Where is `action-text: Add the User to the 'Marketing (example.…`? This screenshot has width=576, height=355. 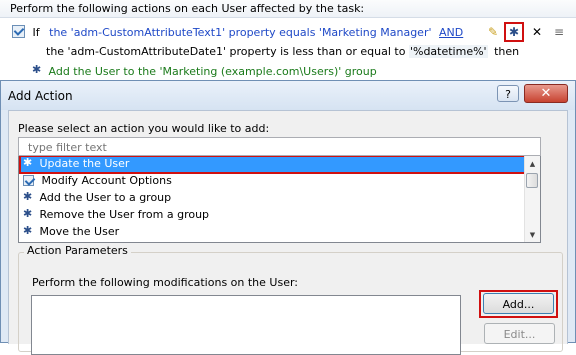
action-text: Add the User to the 'Marketing (example.… is located at coordinates (213, 71).